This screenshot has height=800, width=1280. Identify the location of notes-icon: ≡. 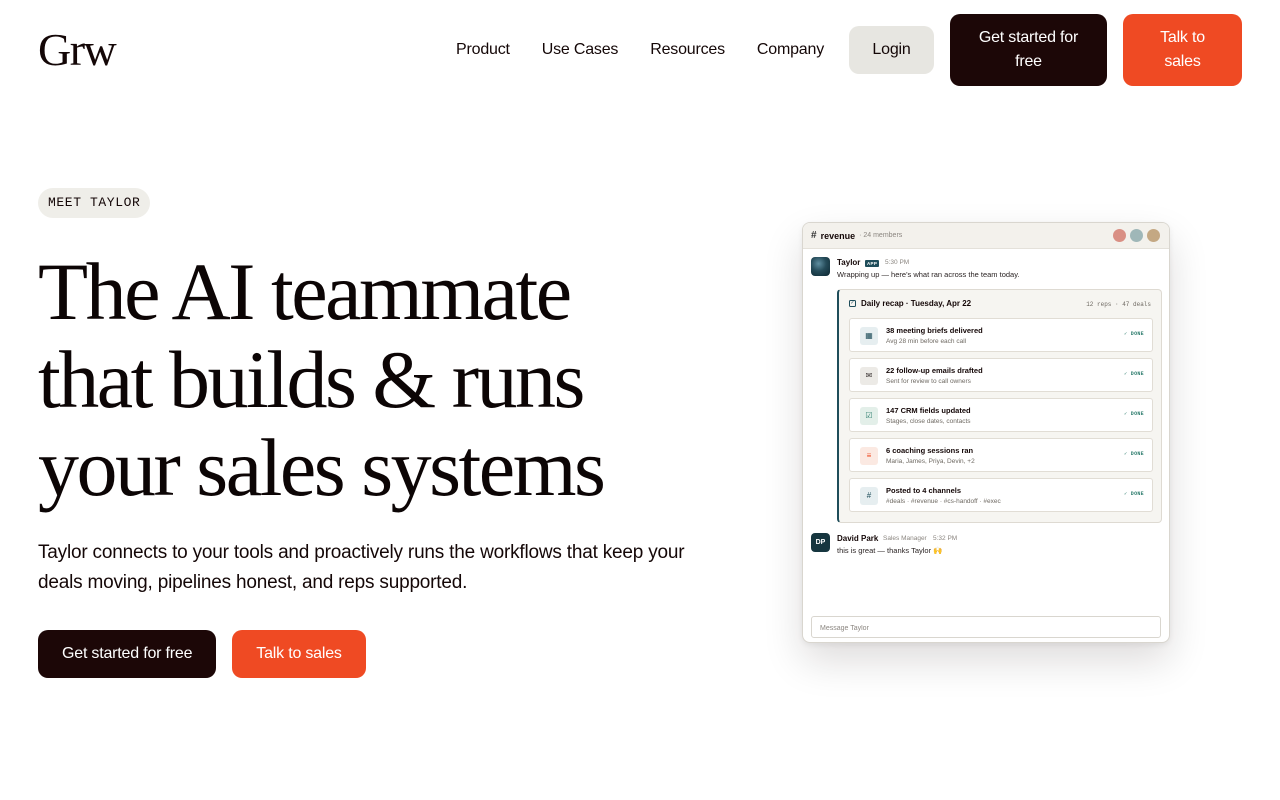
(869, 456).